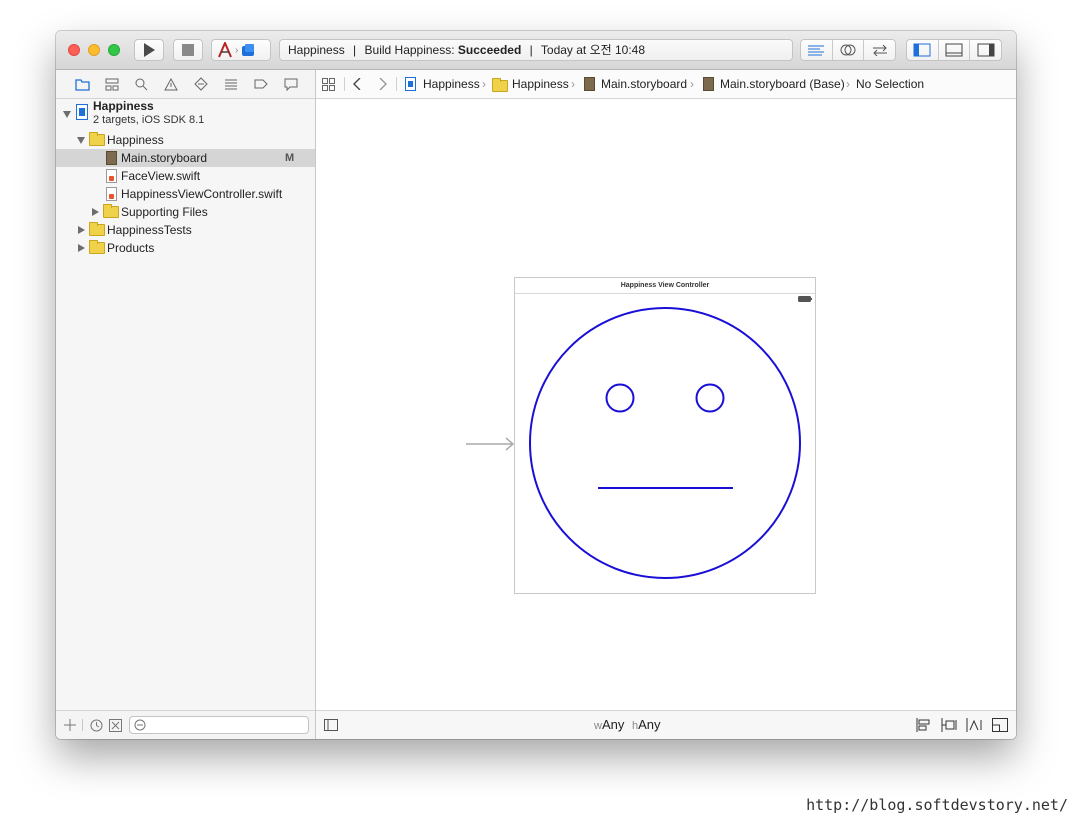 The image size is (1072, 819). Describe the element at coordinates (241, 50) in the screenshot. I see `scheme-selector: ›` at that location.